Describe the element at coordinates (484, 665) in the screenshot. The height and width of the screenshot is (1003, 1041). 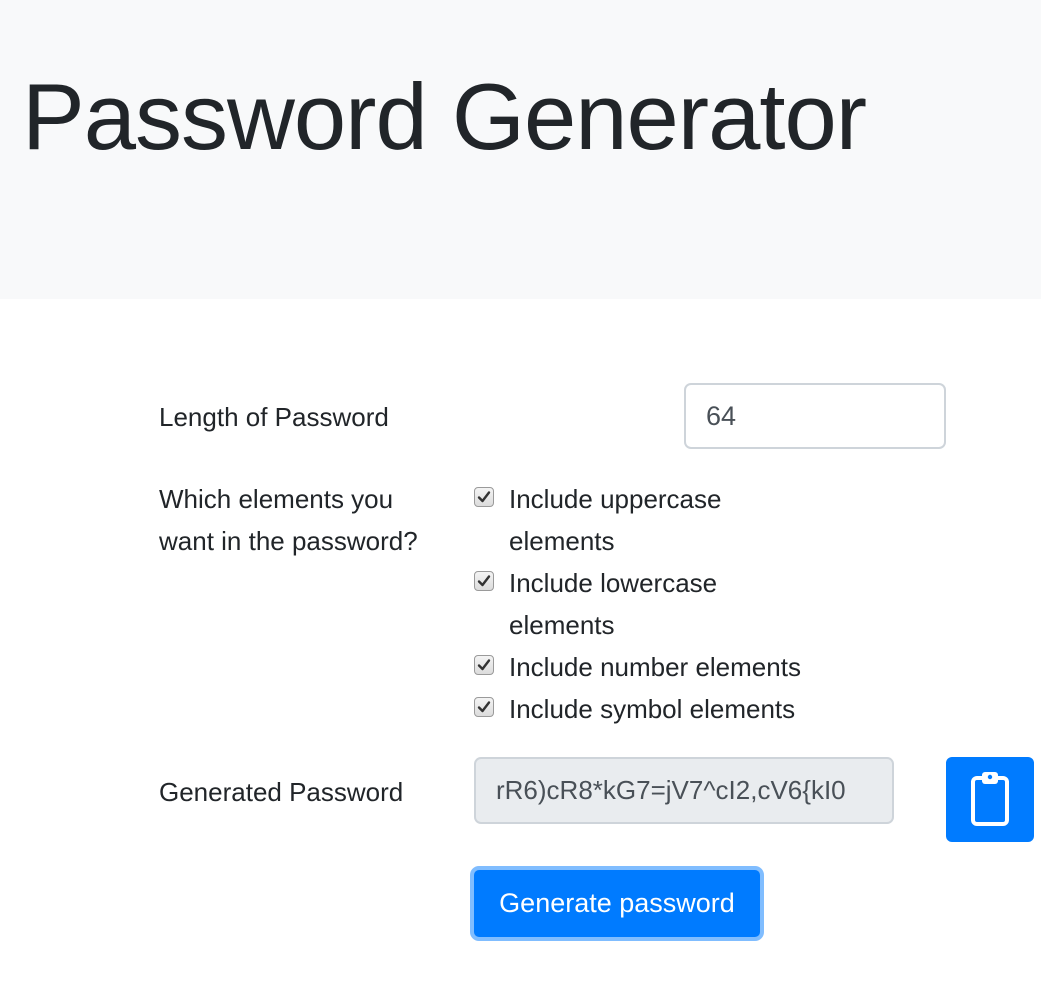
I see `number-checkbox` at that location.